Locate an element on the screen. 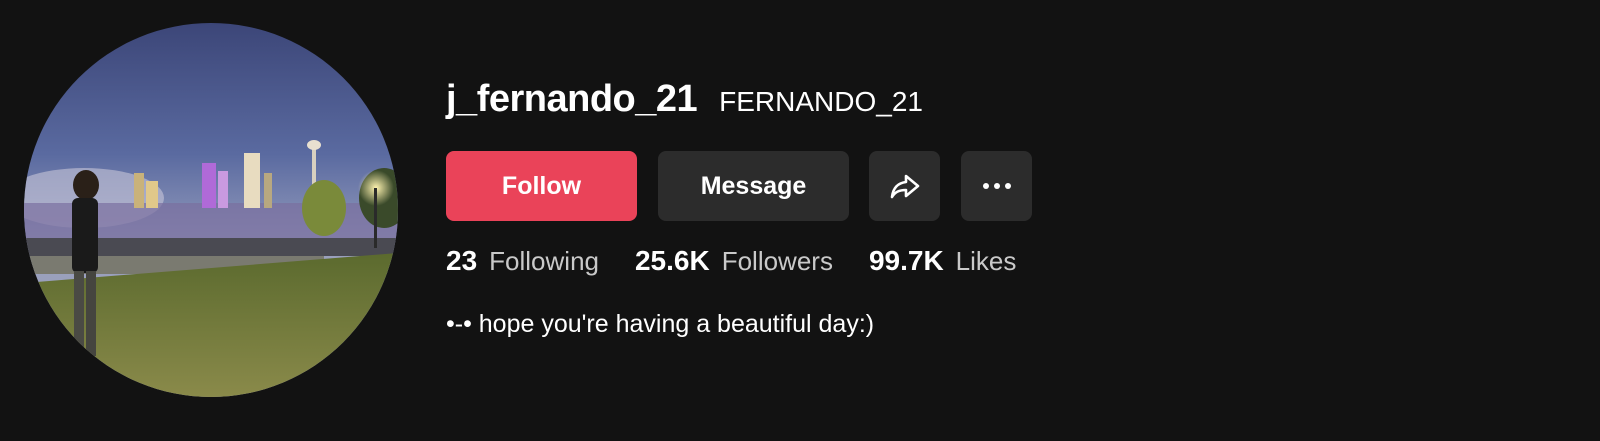 This screenshot has height=441, width=1600. stat-value: 99.7K is located at coordinates (906, 260).